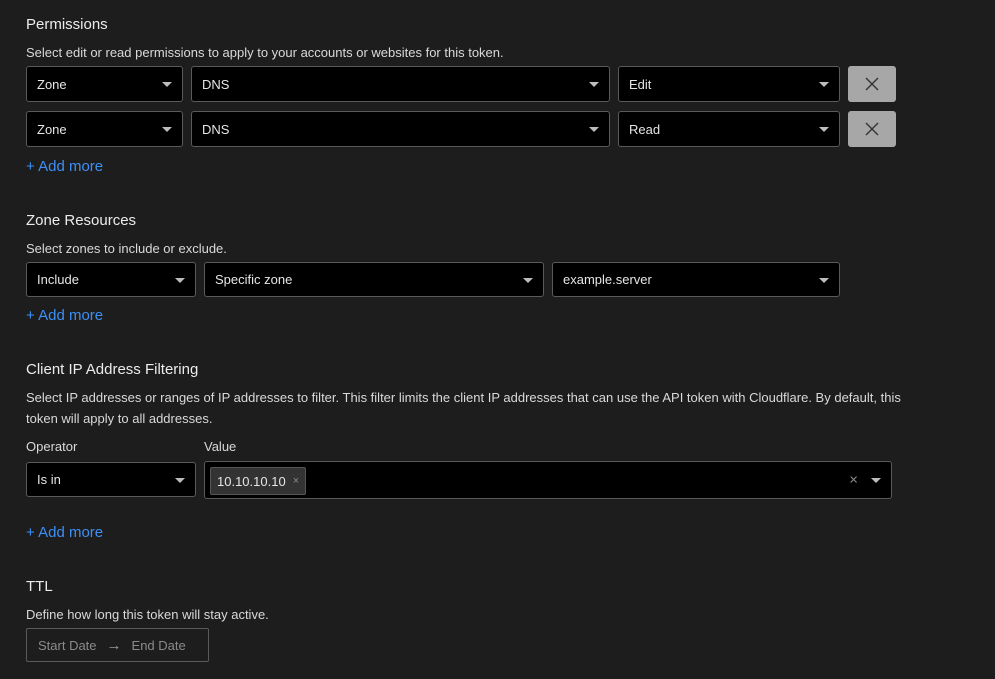 The image size is (995, 679). I want to click on ip-value-multiselect: 10.10.10.10 × ×, so click(548, 480).